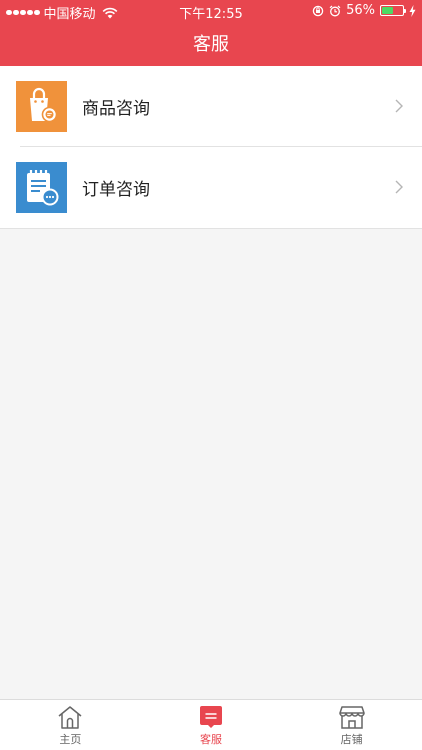  What do you see at coordinates (211, 33) in the screenshot?
I see `header-bar: 中国移动 下午12:55 56% 客服` at bounding box center [211, 33].